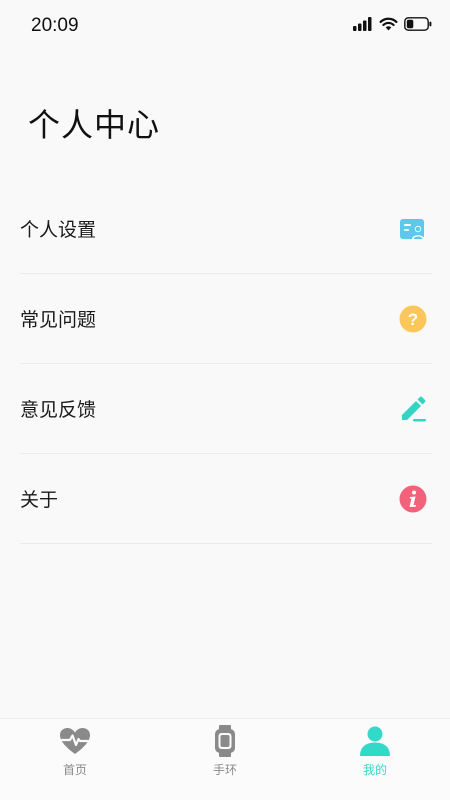 This screenshot has width=450, height=800. I want to click on tab-label: 我的, so click(374, 770).